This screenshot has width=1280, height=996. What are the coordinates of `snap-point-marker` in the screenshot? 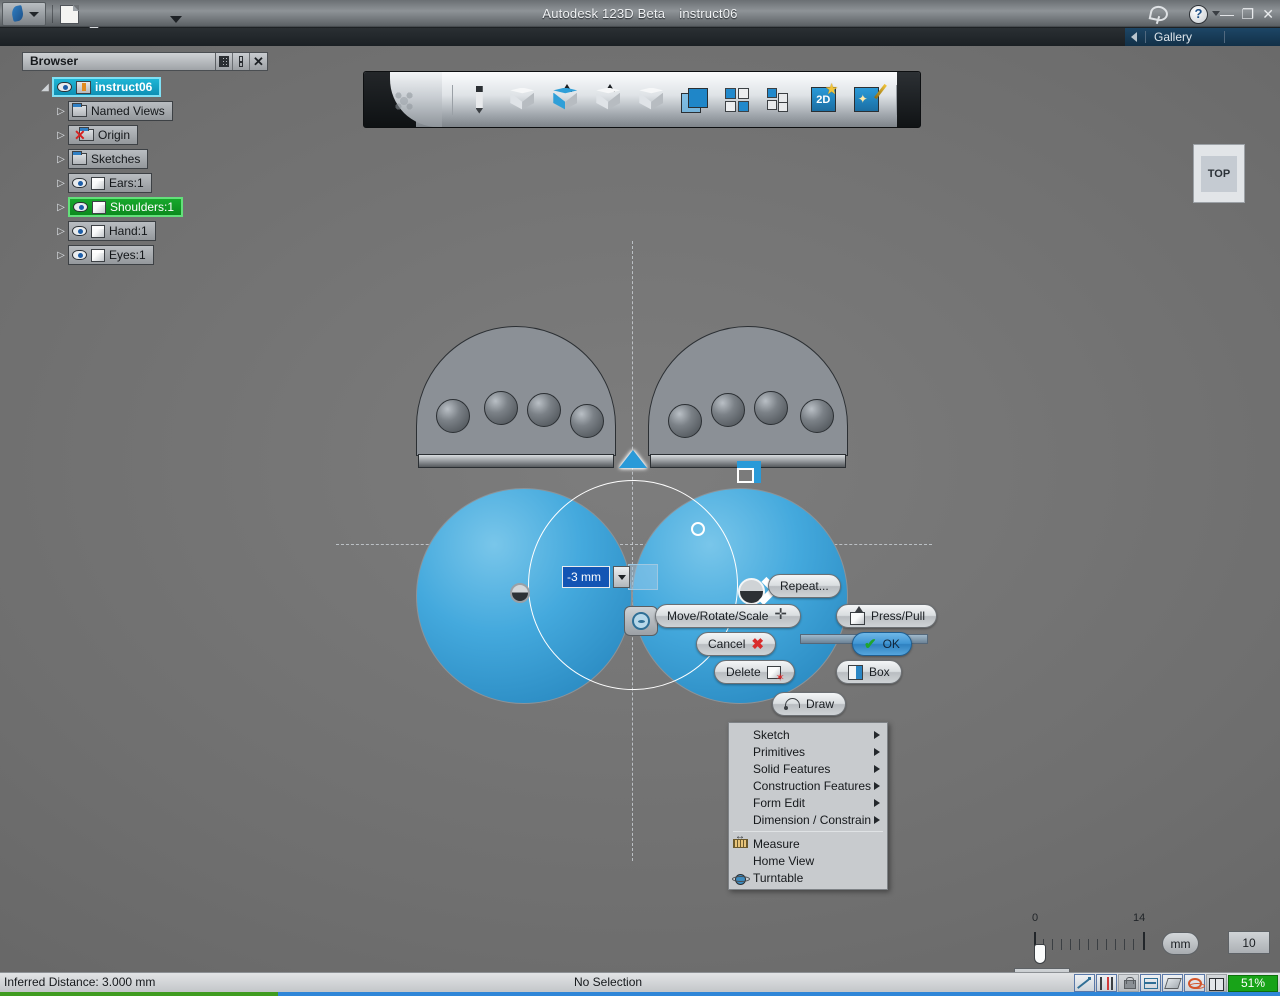 It's located at (698, 529).